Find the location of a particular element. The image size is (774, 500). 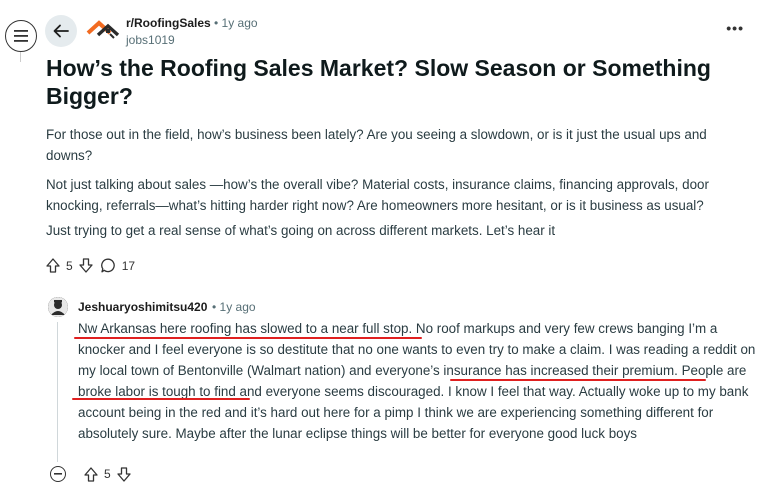

comment-time: • 1y ago is located at coordinates (234, 307).